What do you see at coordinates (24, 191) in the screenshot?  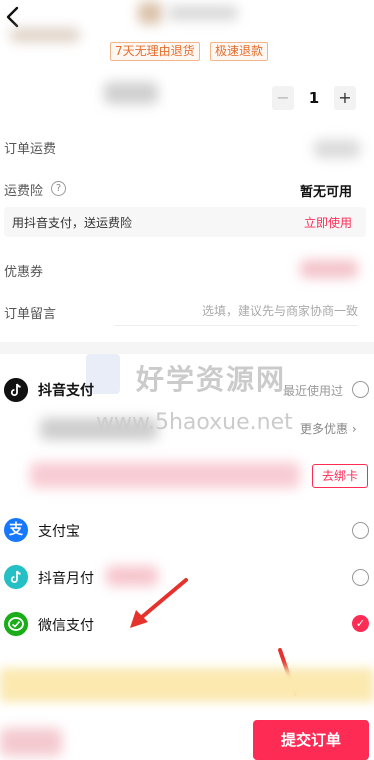 I see `shipping-insurance-label: 运费险` at bounding box center [24, 191].